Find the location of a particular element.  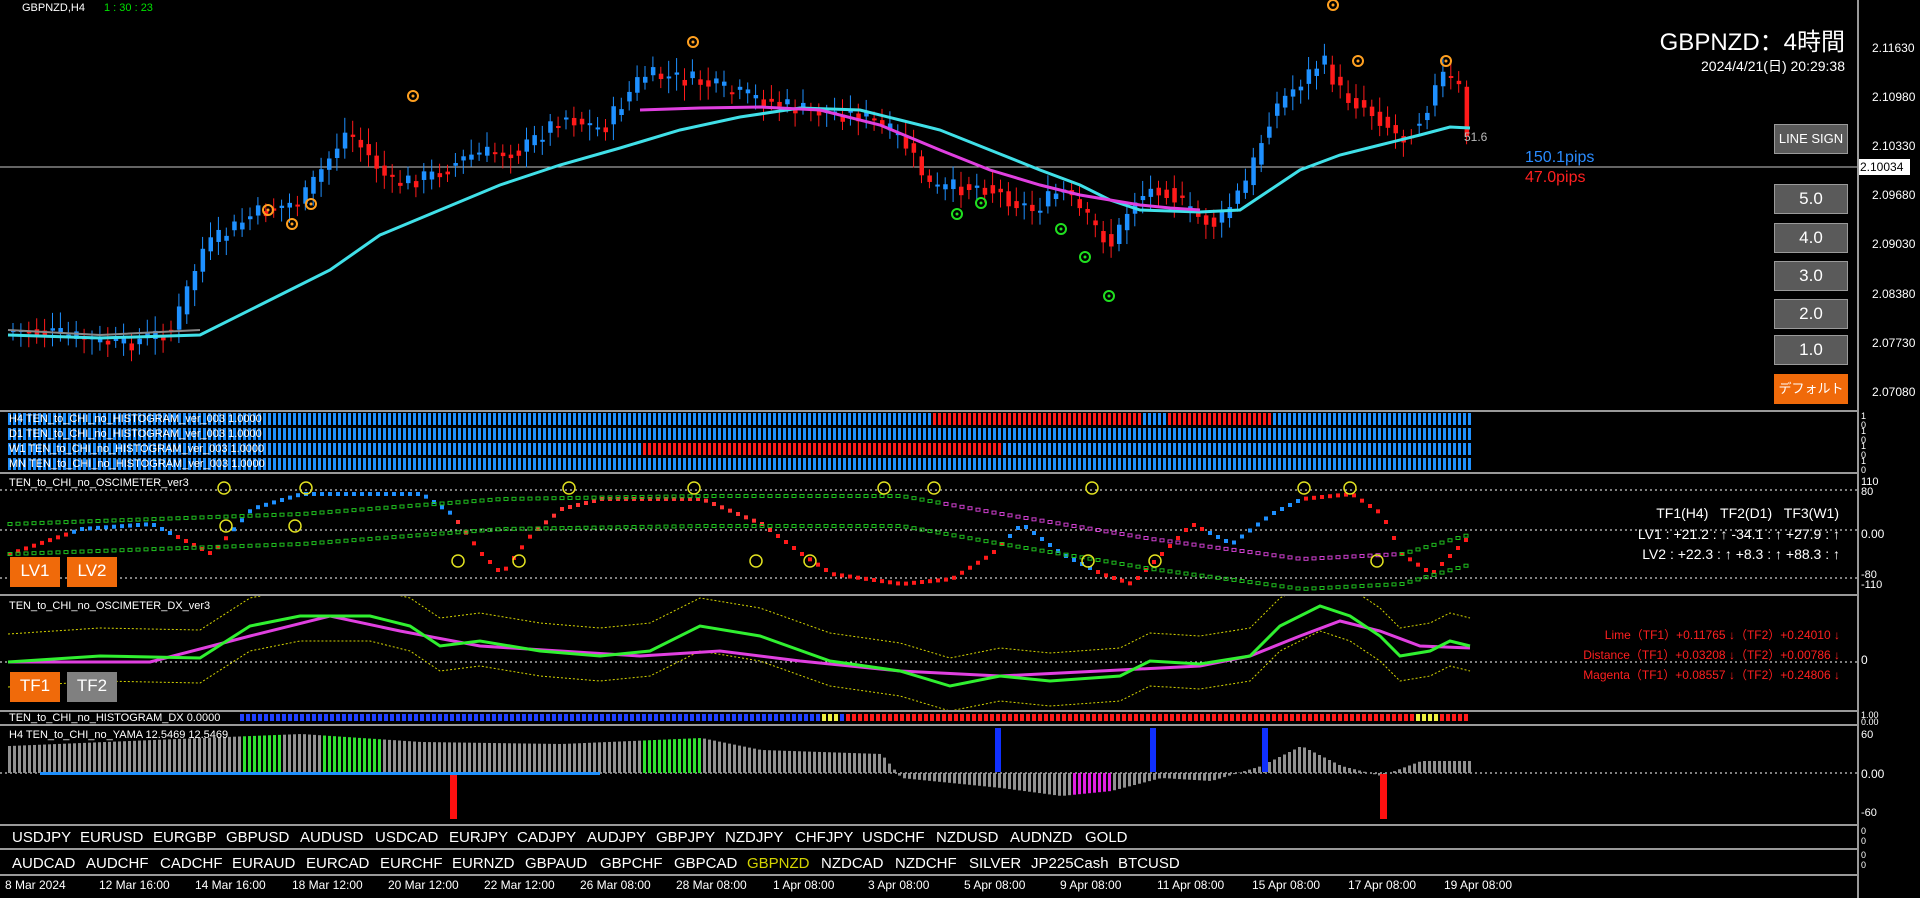

symbol-button-active: GBPNZD is located at coordinates (778, 863).